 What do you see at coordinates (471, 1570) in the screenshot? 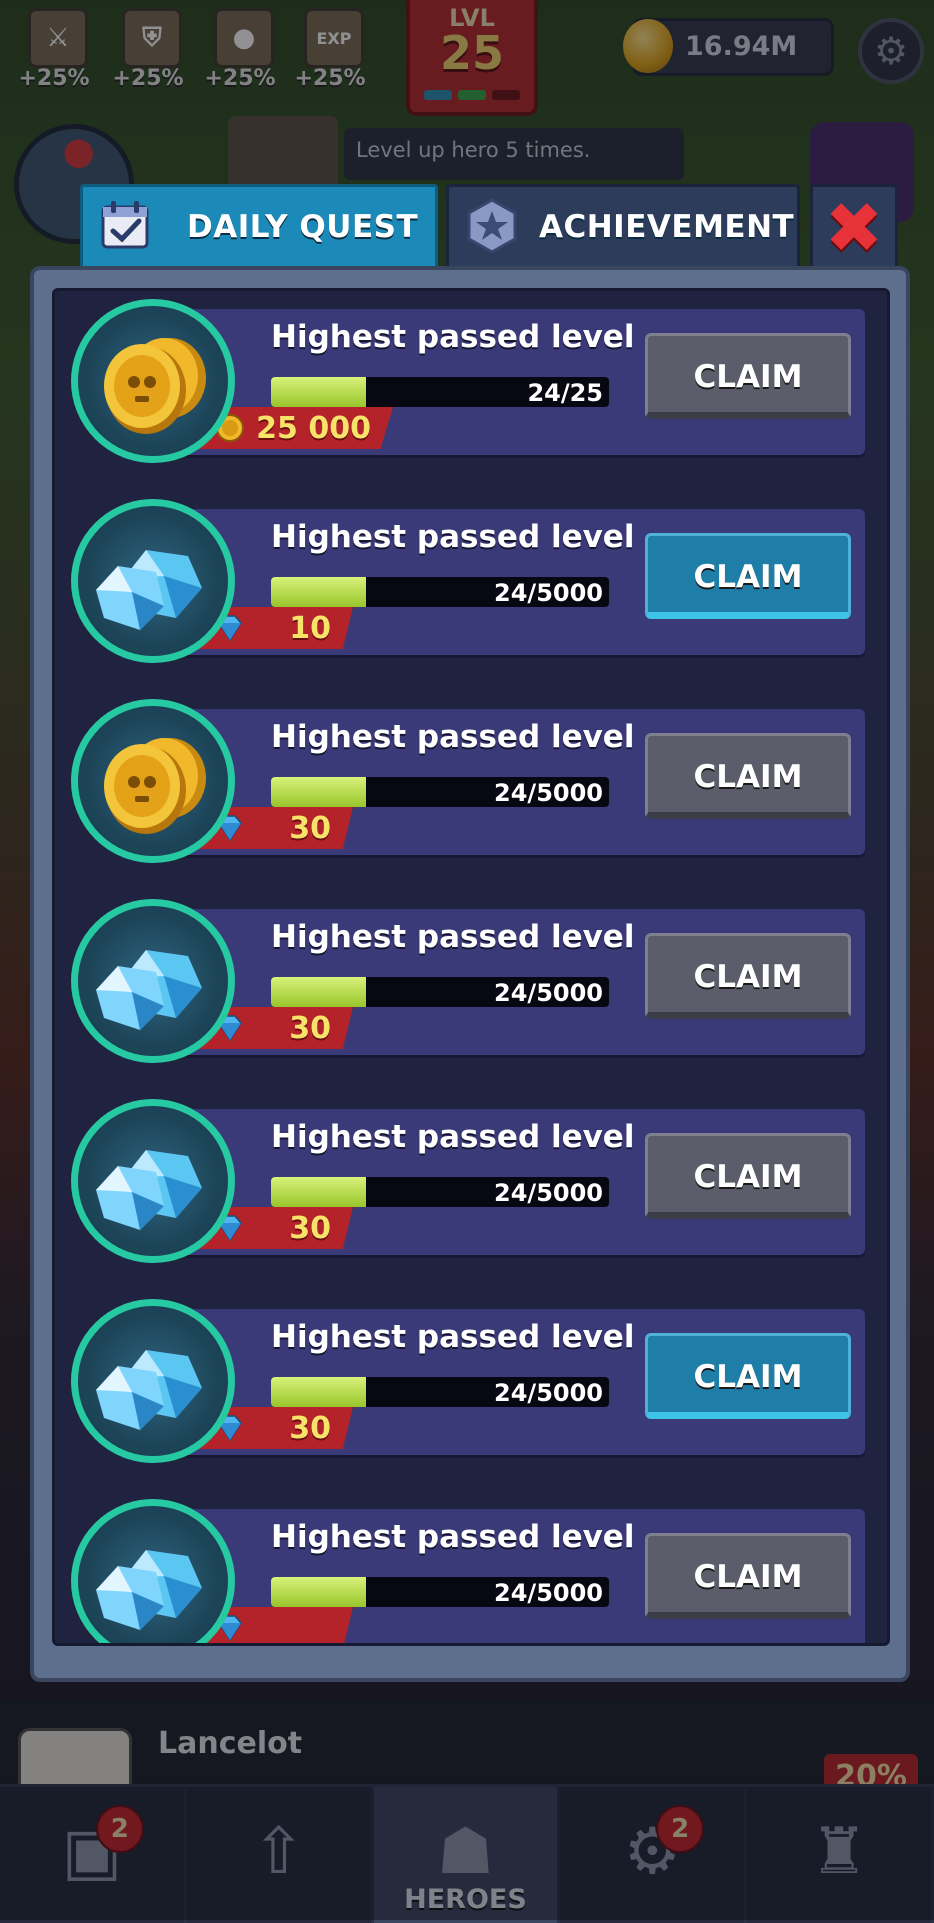
I see `quest-item-7: Highest passed level 24/5000 CLAIM` at bounding box center [471, 1570].